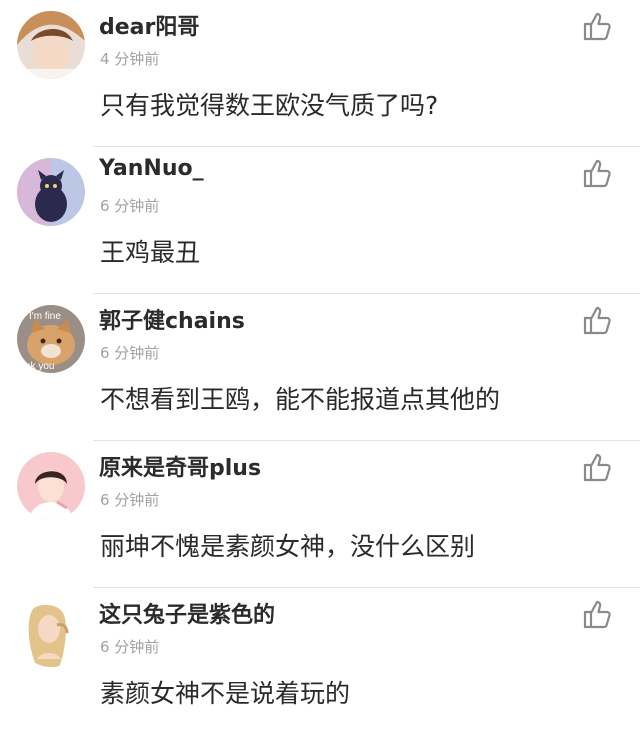 This screenshot has width=640, height=735. What do you see at coordinates (269, 105) in the screenshot?
I see `comment-text: 只有我觉得数王欧没气质了吗?` at bounding box center [269, 105].